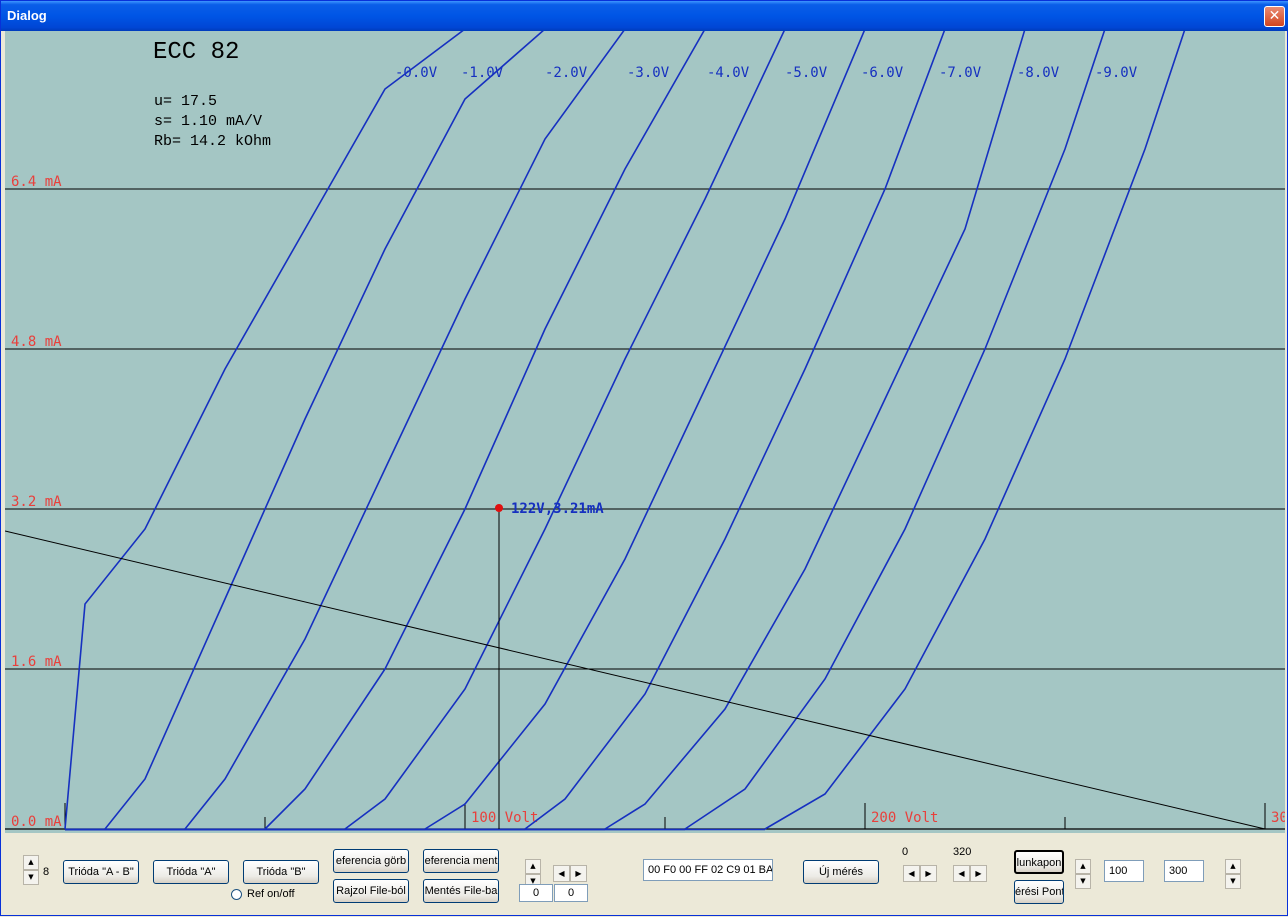 The width and height of the screenshot is (1288, 917). I want to click on ref-radio-label: Ref on/off, so click(271, 894).